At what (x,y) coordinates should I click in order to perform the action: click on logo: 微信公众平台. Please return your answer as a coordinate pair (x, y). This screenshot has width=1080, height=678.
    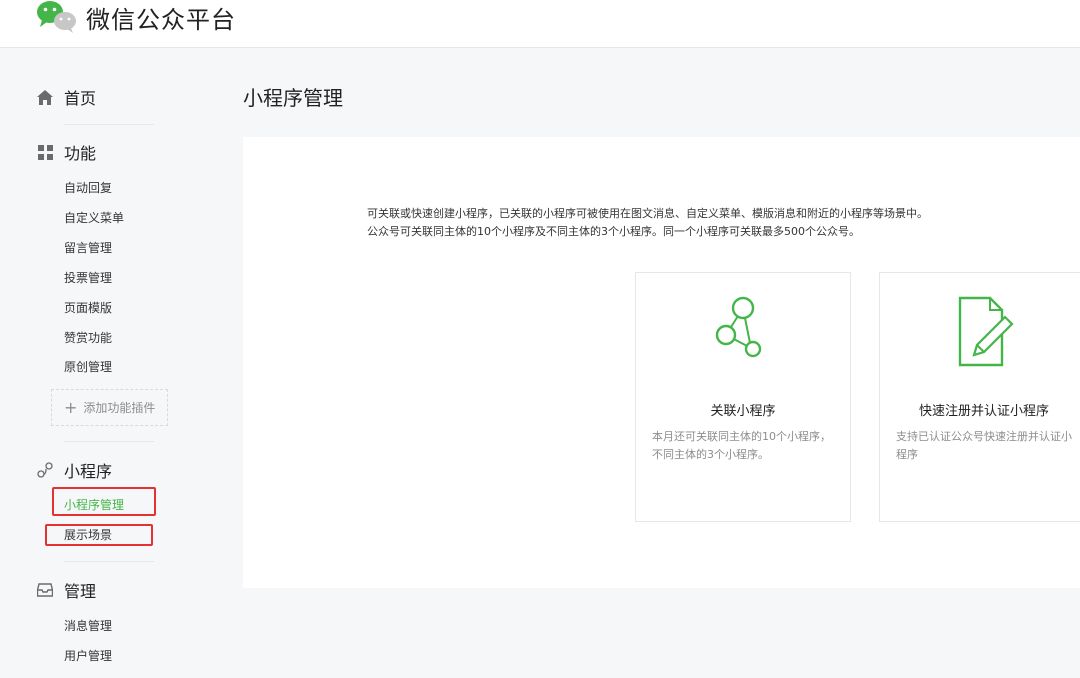
    Looking at the image, I should click on (136, 17).